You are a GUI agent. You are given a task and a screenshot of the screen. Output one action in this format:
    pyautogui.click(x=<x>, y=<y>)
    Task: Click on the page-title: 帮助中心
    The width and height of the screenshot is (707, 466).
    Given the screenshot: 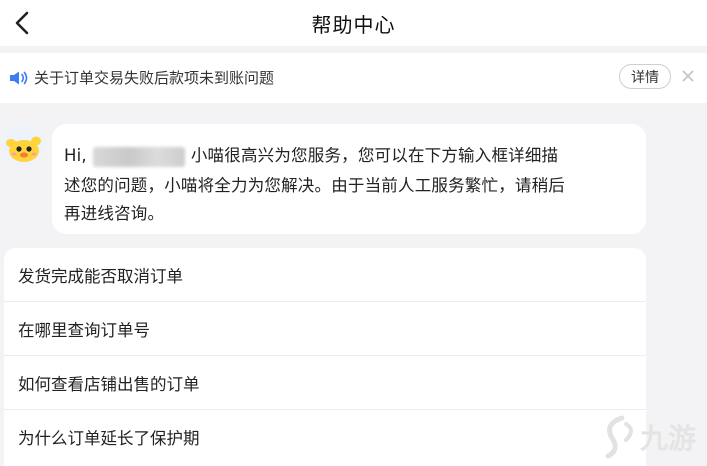 What is the action you would take?
    pyautogui.click(x=353, y=24)
    